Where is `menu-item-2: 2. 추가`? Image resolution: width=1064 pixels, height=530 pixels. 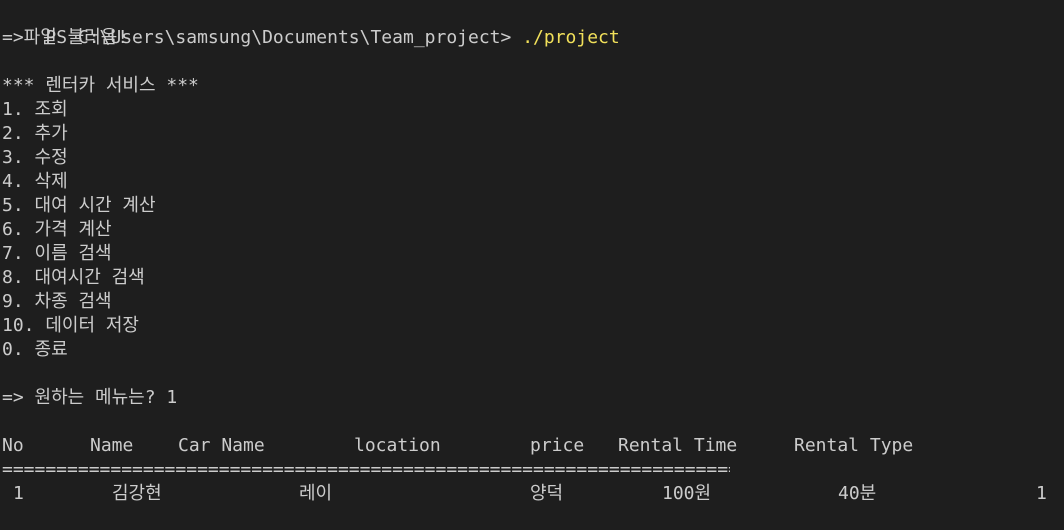
menu-item-2: 2. 추가 is located at coordinates (35, 133).